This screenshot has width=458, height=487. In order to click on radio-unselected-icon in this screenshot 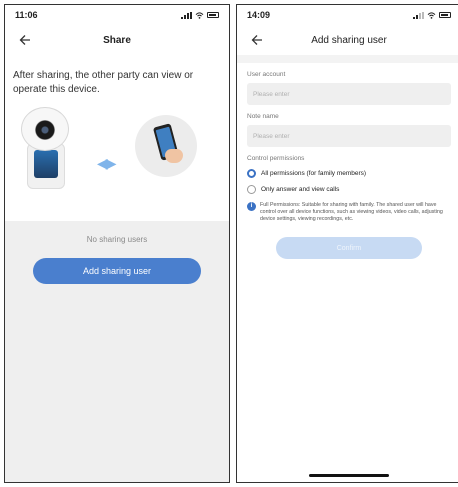, I will do `click(251, 189)`.